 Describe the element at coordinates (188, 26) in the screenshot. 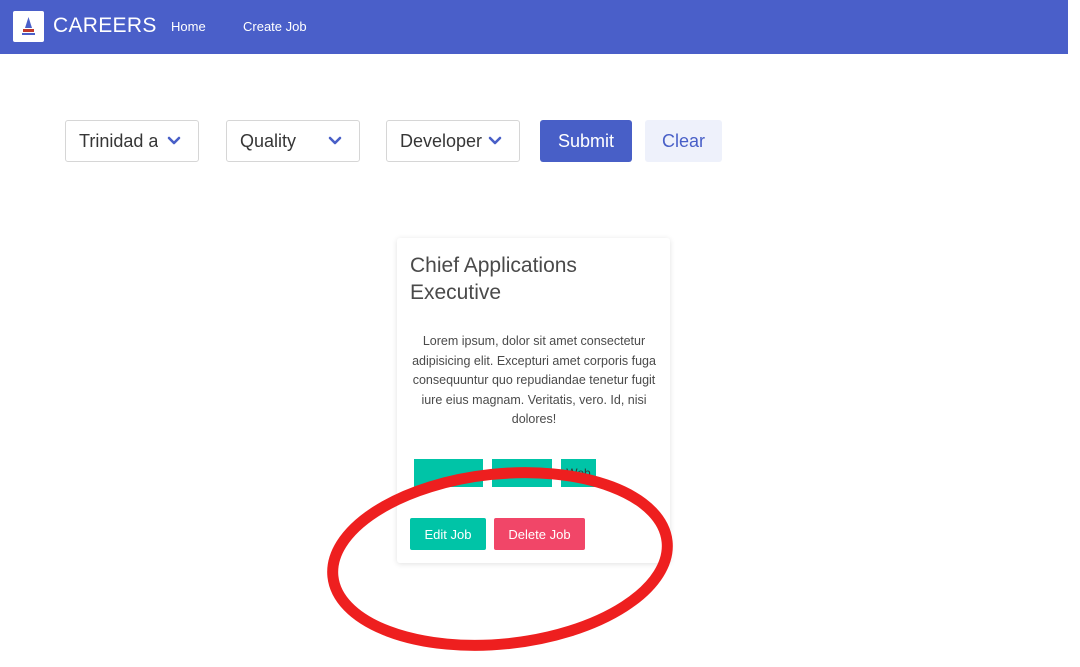

I see `nav-home-link: Home` at that location.